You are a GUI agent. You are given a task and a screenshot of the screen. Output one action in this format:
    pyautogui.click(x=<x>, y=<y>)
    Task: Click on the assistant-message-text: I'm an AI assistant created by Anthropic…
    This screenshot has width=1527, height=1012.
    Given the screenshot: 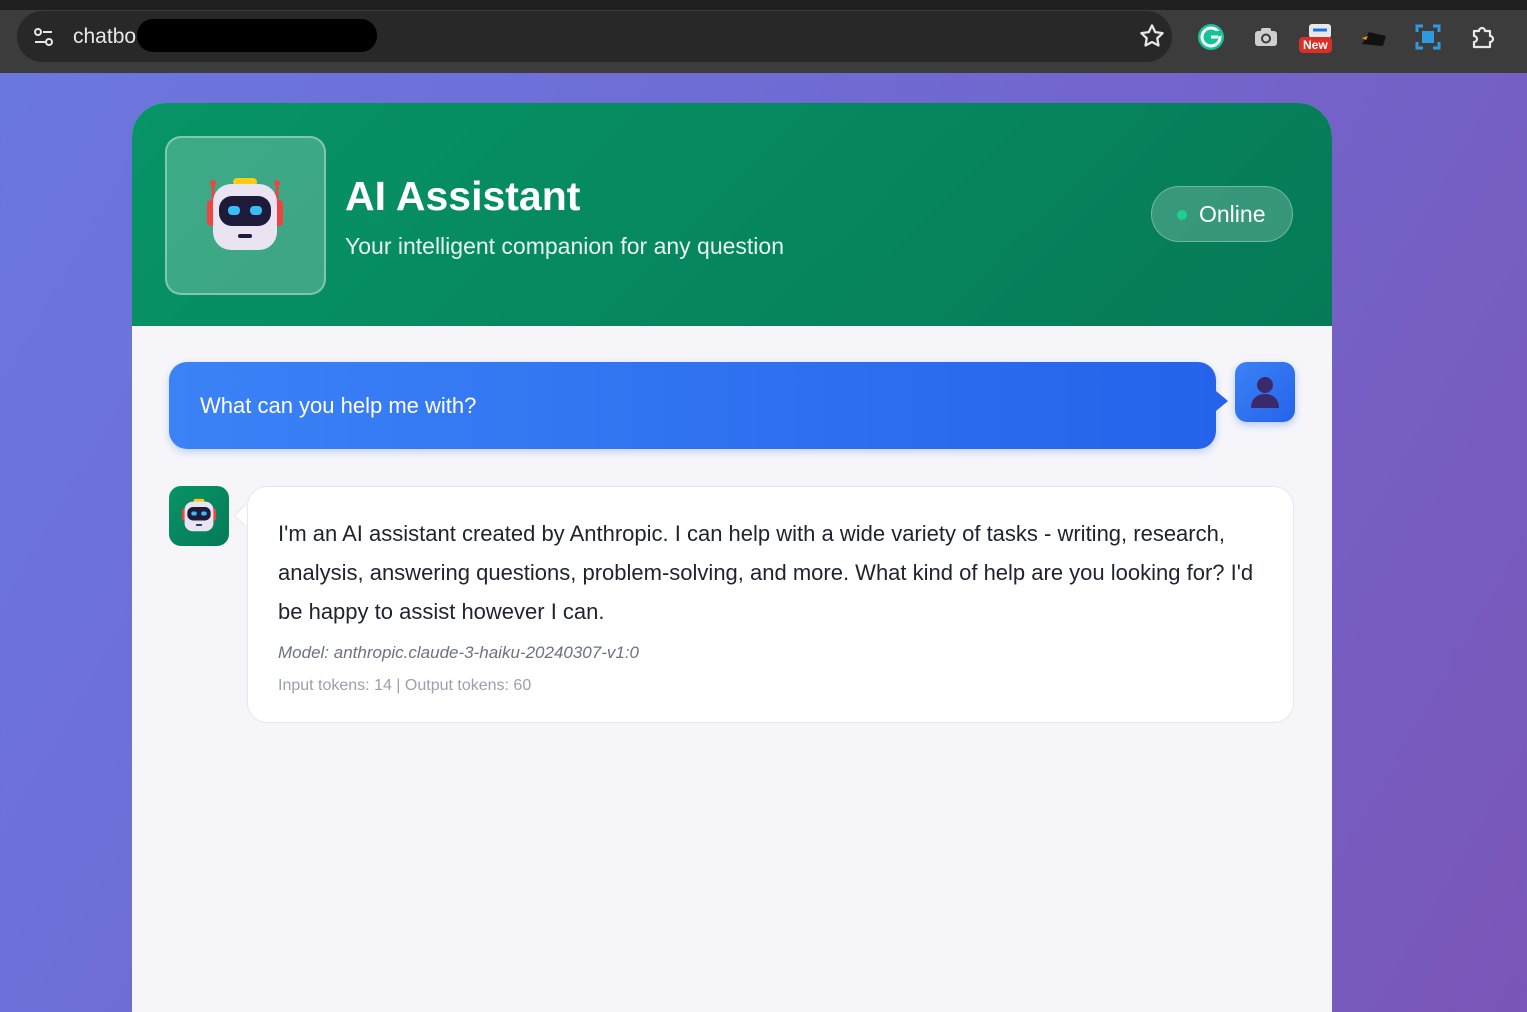 What is the action you would take?
    pyautogui.click(x=766, y=572)
    